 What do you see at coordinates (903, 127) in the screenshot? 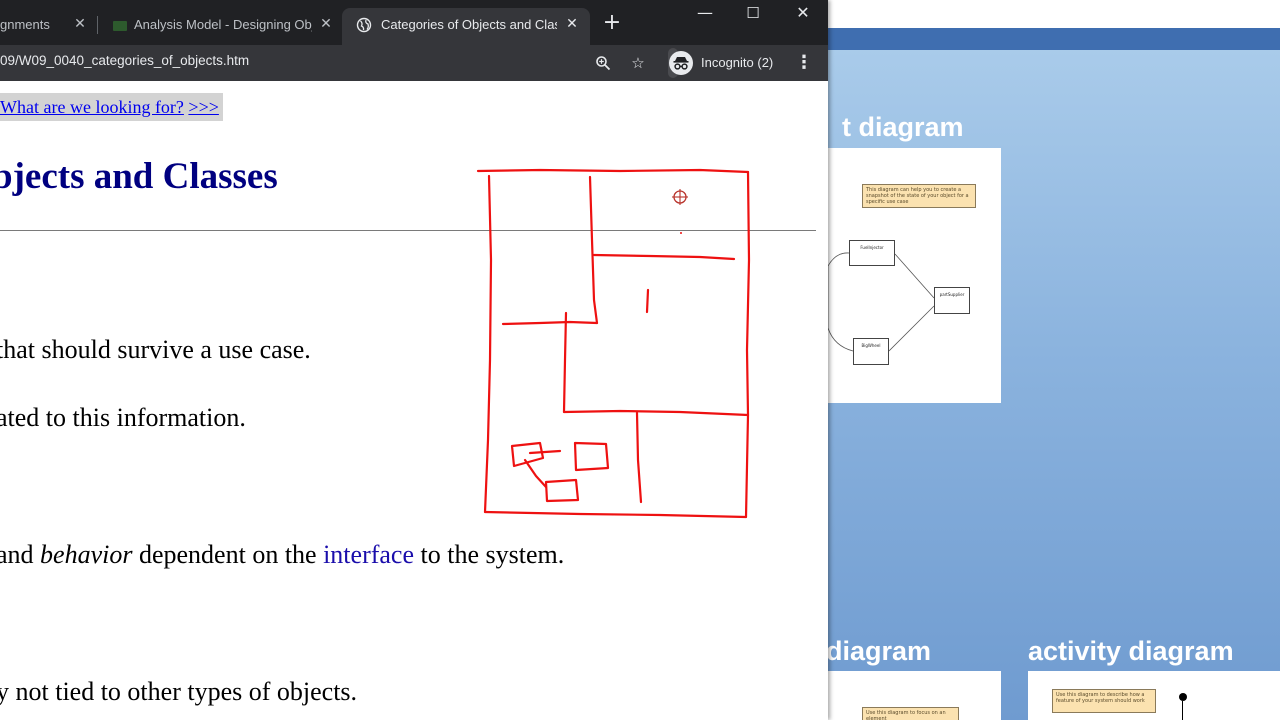
I see `gallery-heading-object-diagram: t diagram` at bounding box center [903, 127].